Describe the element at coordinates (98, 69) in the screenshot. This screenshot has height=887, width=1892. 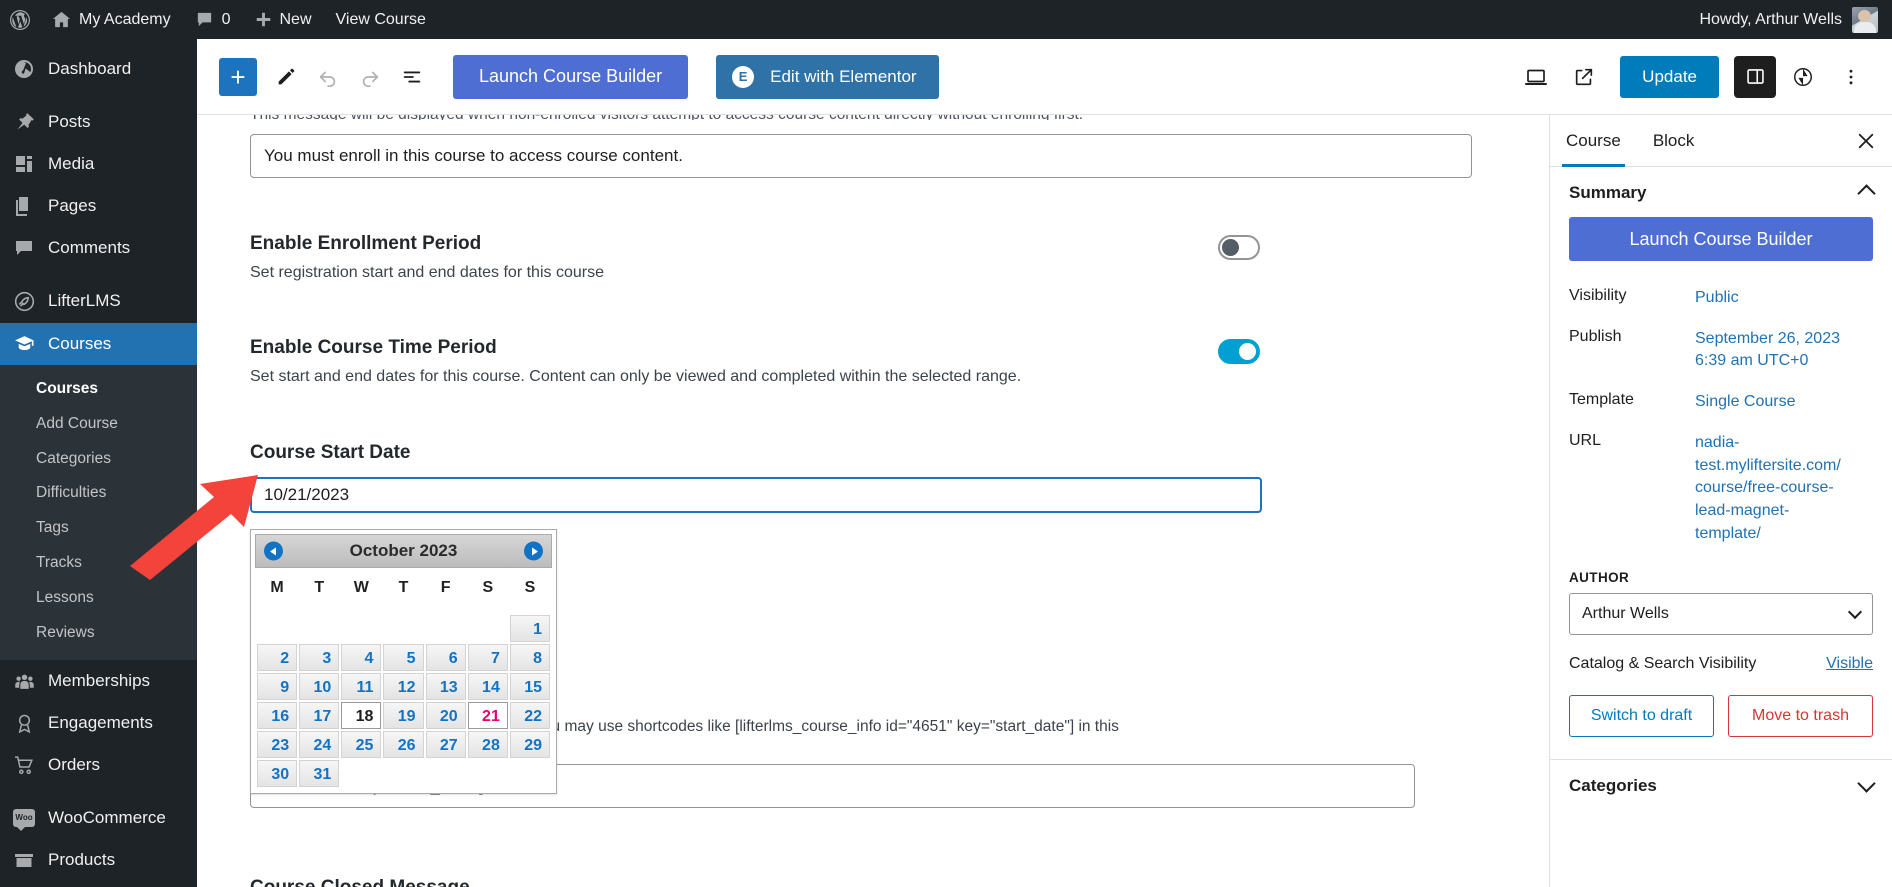
I see `sidebar-item-dashboard: Dashboard` at that location.